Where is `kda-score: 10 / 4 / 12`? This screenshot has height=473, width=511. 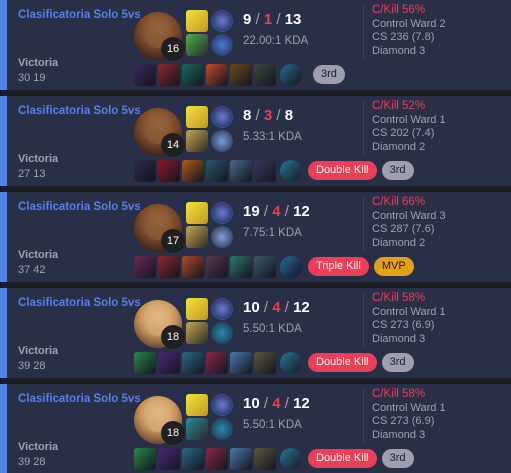
kda-score: 10 / 4 / 12 is located at coordinates (276, 307).